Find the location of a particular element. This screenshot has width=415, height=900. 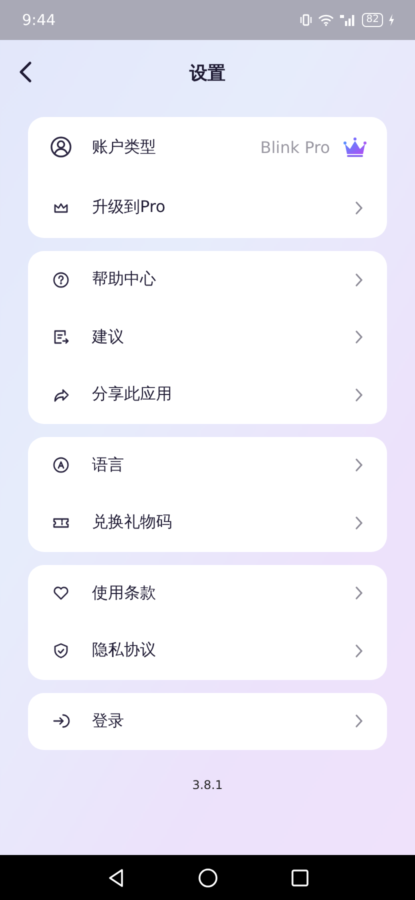

recents-nav-icon is located at coordinates (299, 877).